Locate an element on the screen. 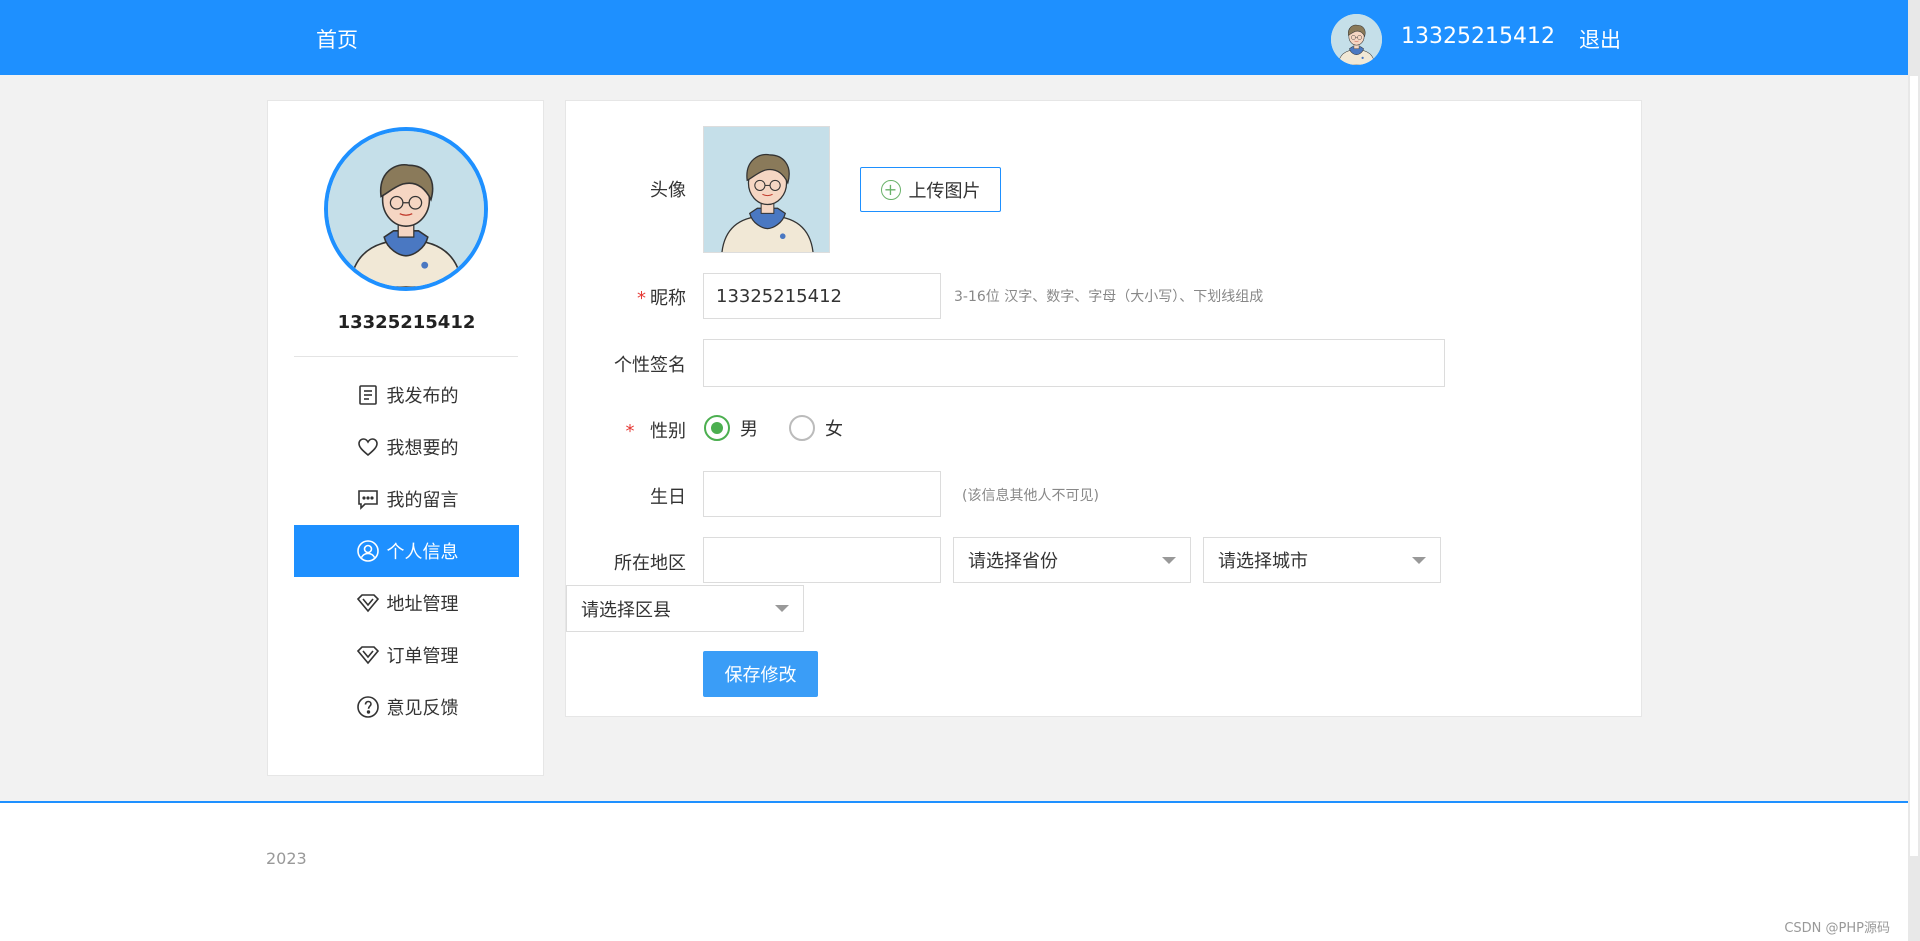 This screenshot has height=941, width=1920. sidebar-divider is located at coordinates (406, 356).